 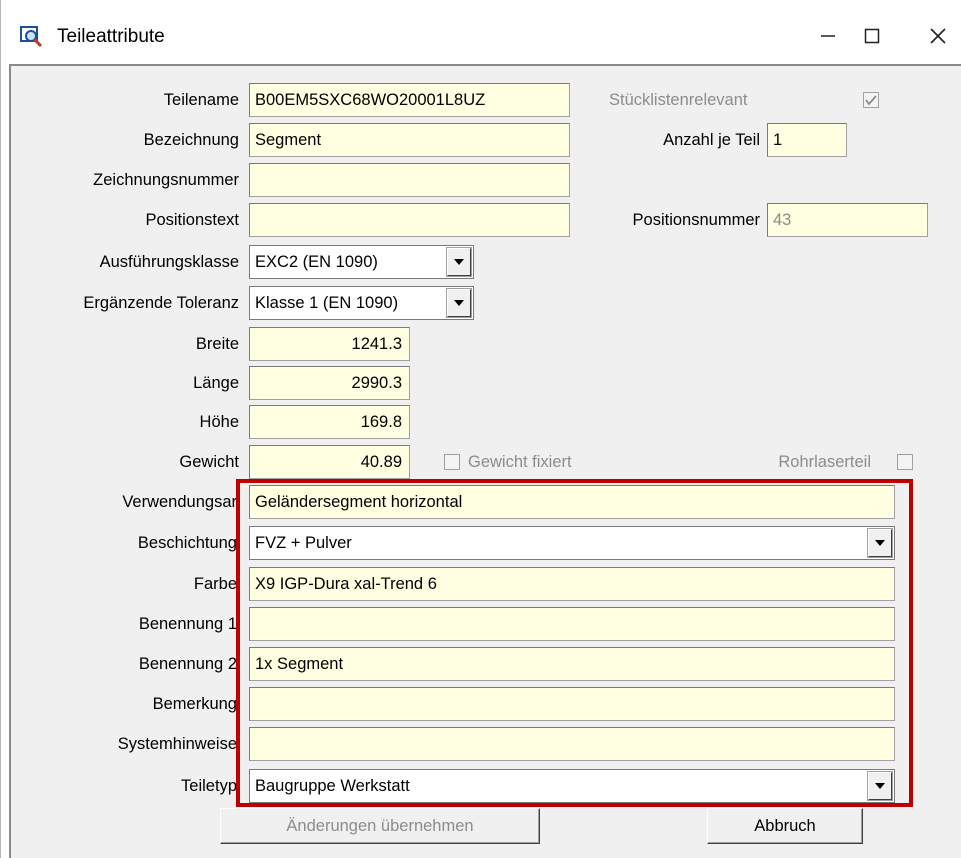 What do you see at coordinates (201, 100) in the screenshot?
I see `teilename-label: Teilename` at bounding box center [201, 100].